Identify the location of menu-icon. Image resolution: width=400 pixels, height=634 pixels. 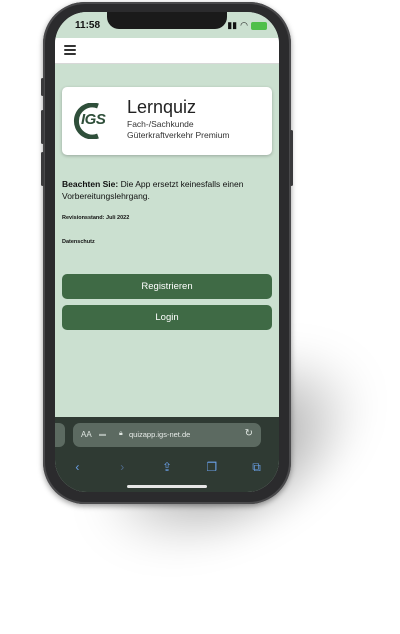
(70, 50).